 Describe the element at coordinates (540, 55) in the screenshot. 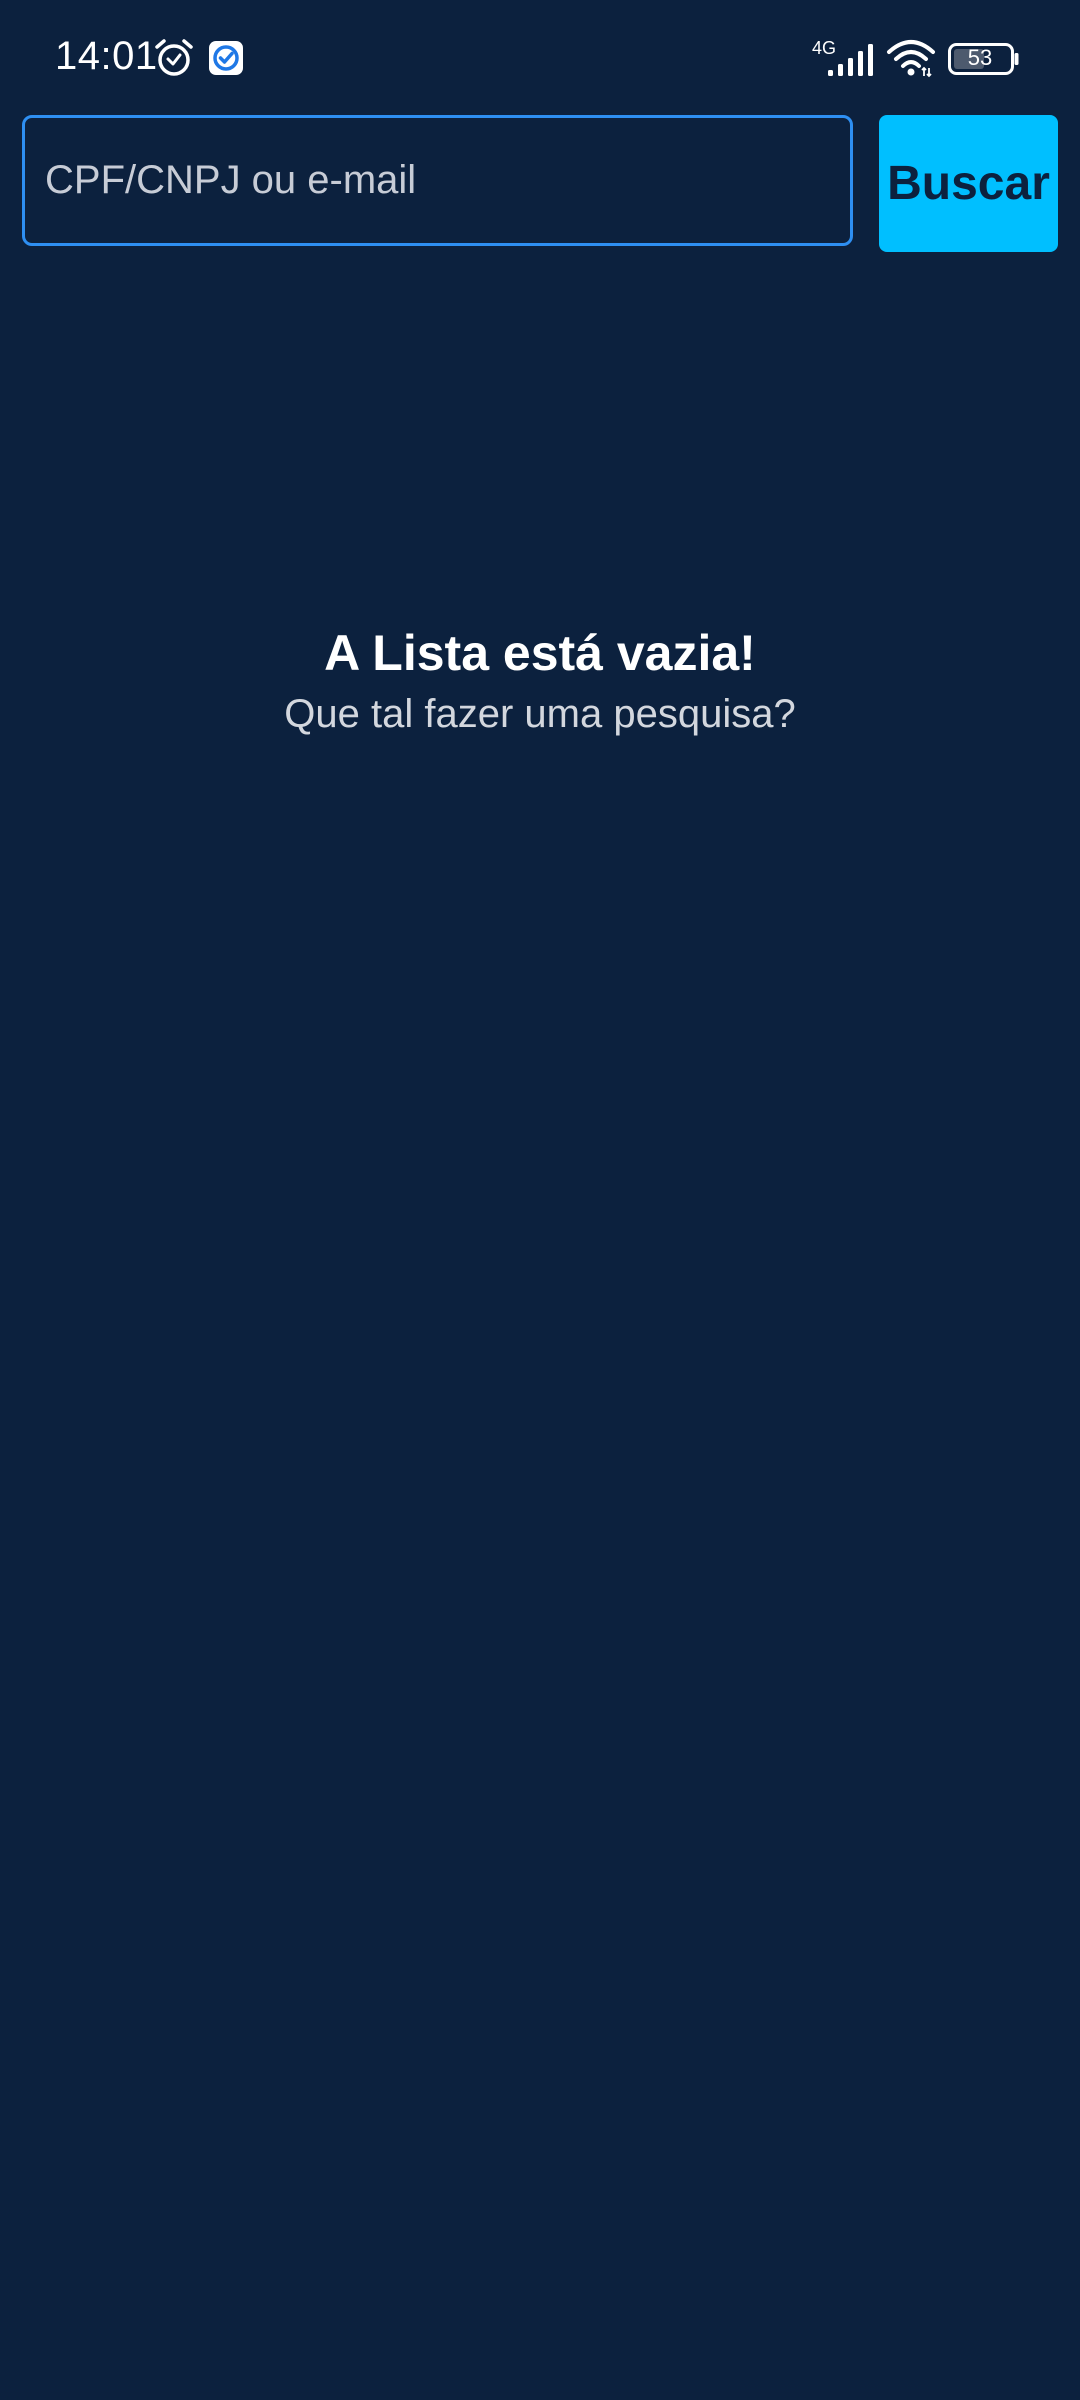

I see `status-bar: 14:01 4G 53` at that location.